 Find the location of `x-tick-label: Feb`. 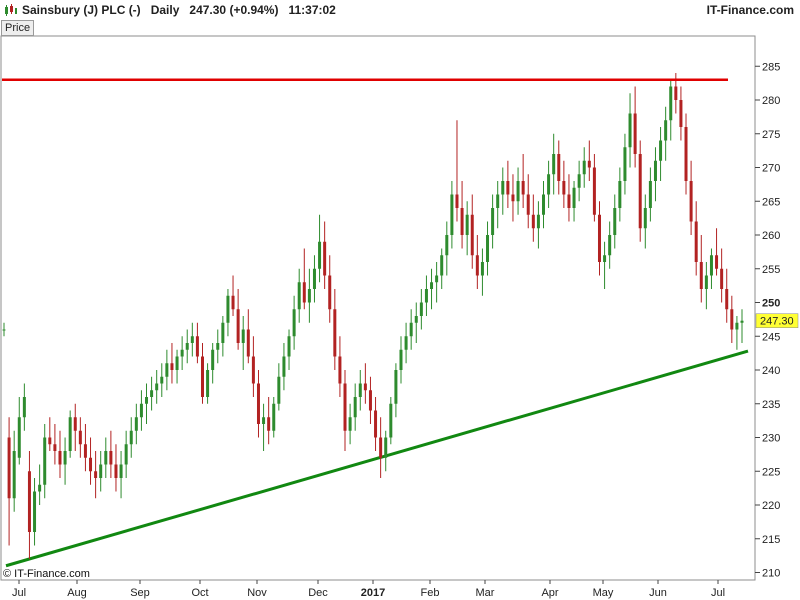

x-tick-label: Feb is located at coordinates (430, 593).